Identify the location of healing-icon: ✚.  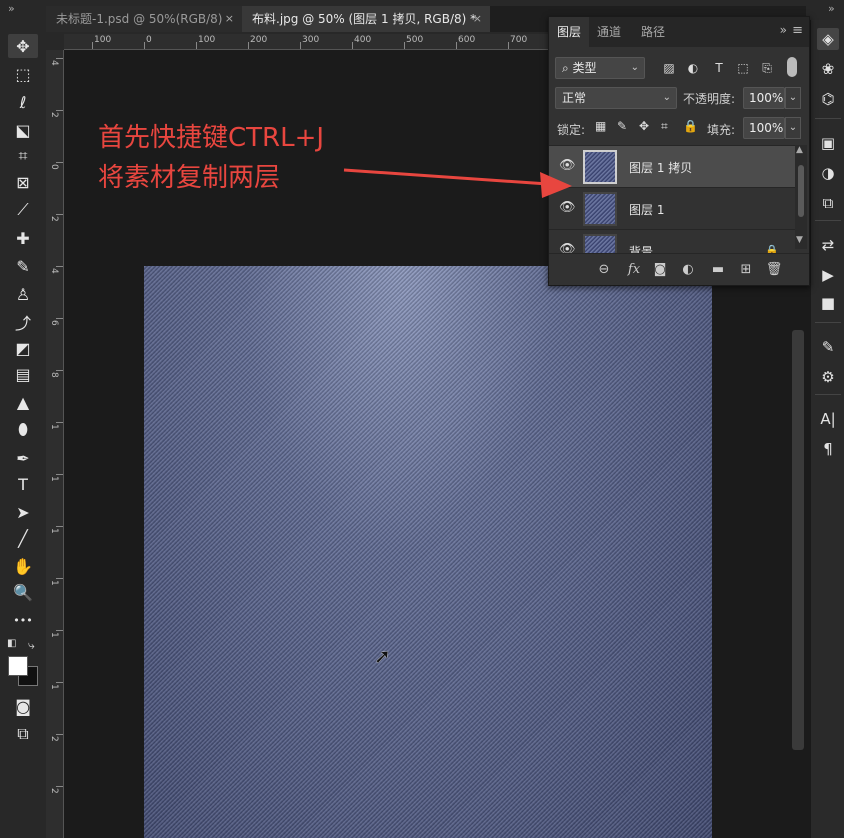
(23, 238).